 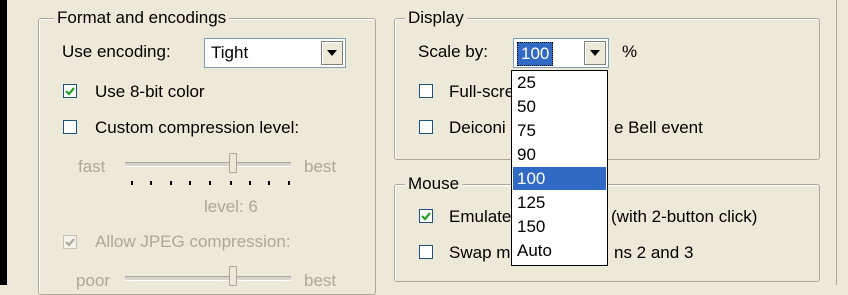 What do you see at coordinates (193, 241) in the screenshot?
I see `allow-jpeg-label: Allow JPEG compression:` at bounding box center [193, 241].